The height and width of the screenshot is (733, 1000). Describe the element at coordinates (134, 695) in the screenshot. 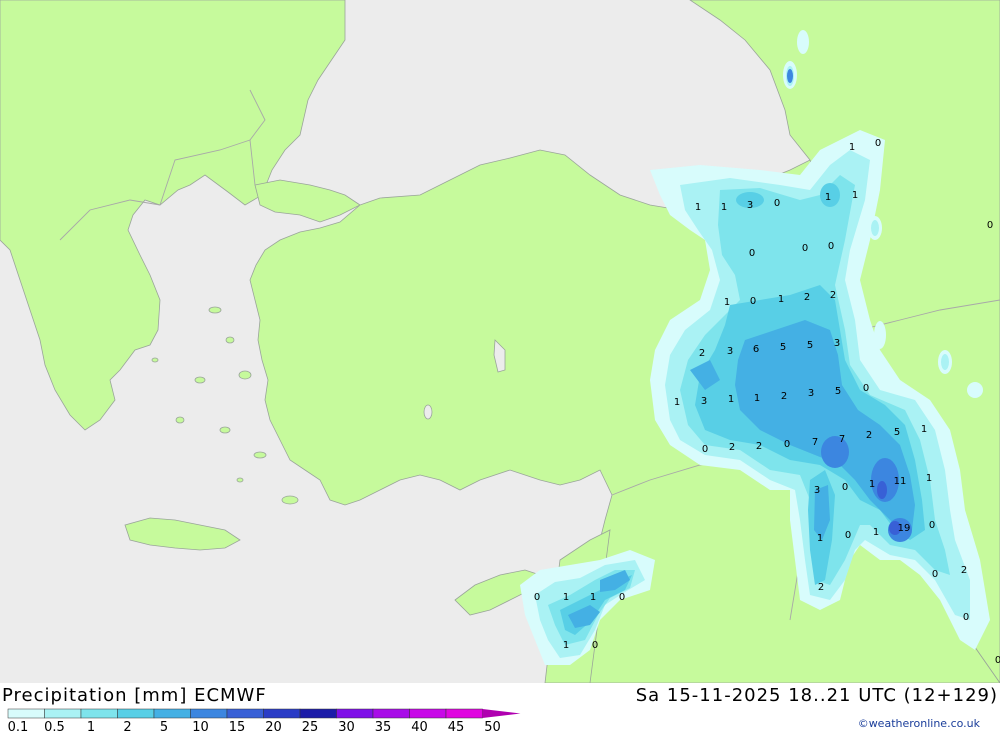

I see `map-title: Precipitation [mm] ECMWF` at that location.